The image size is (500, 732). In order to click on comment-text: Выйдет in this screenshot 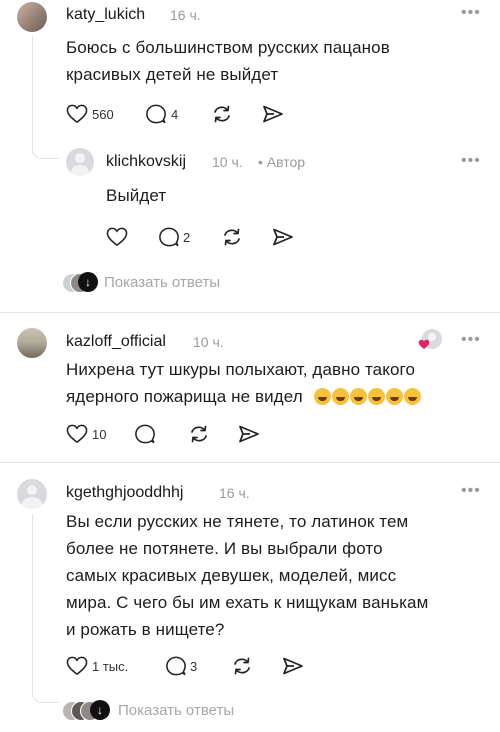, I will do `click(136, 195)`.